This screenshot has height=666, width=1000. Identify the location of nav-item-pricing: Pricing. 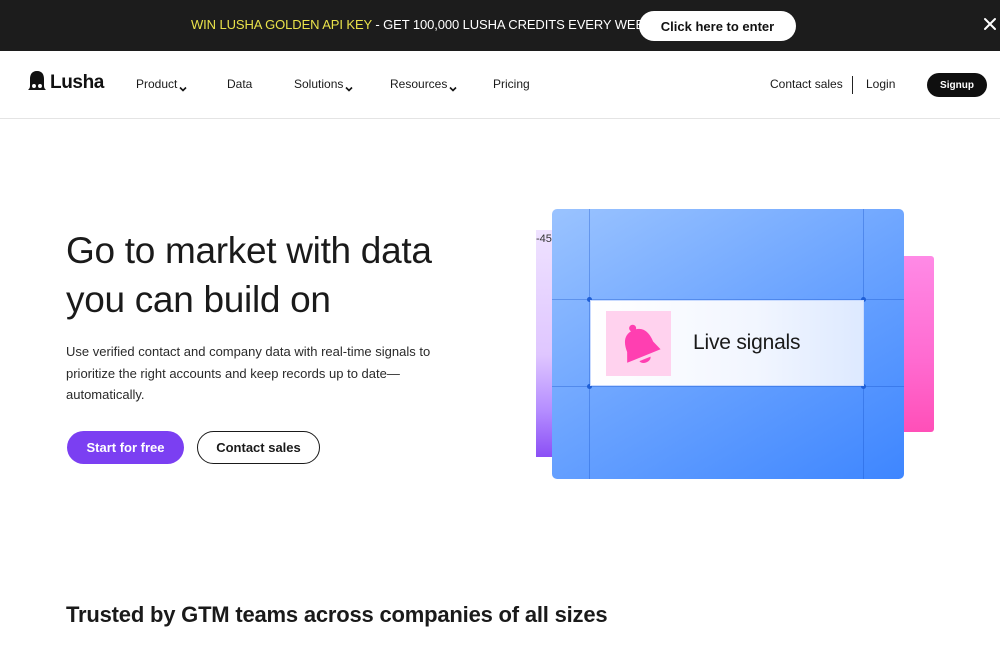
(511, 84).